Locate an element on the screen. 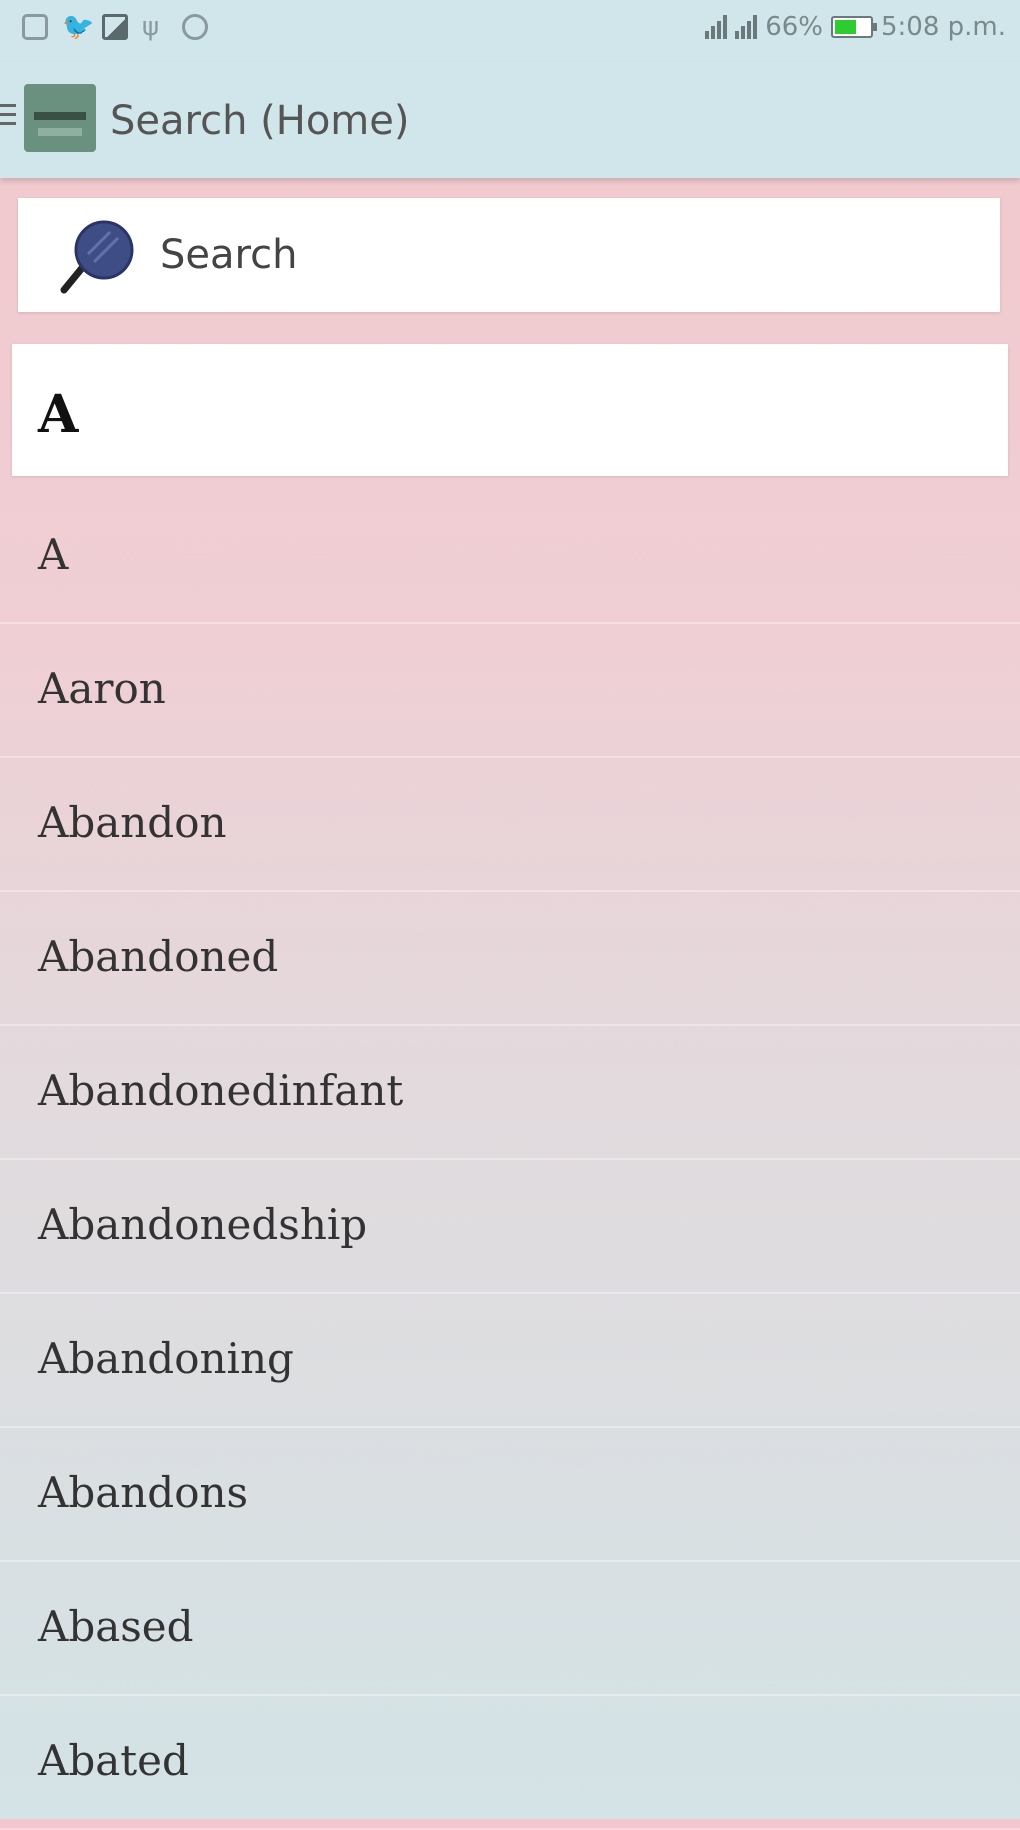 The width and height of the screenshot is (1020, 1830). word-label: Abandons is located at coordinates (143, 1492).